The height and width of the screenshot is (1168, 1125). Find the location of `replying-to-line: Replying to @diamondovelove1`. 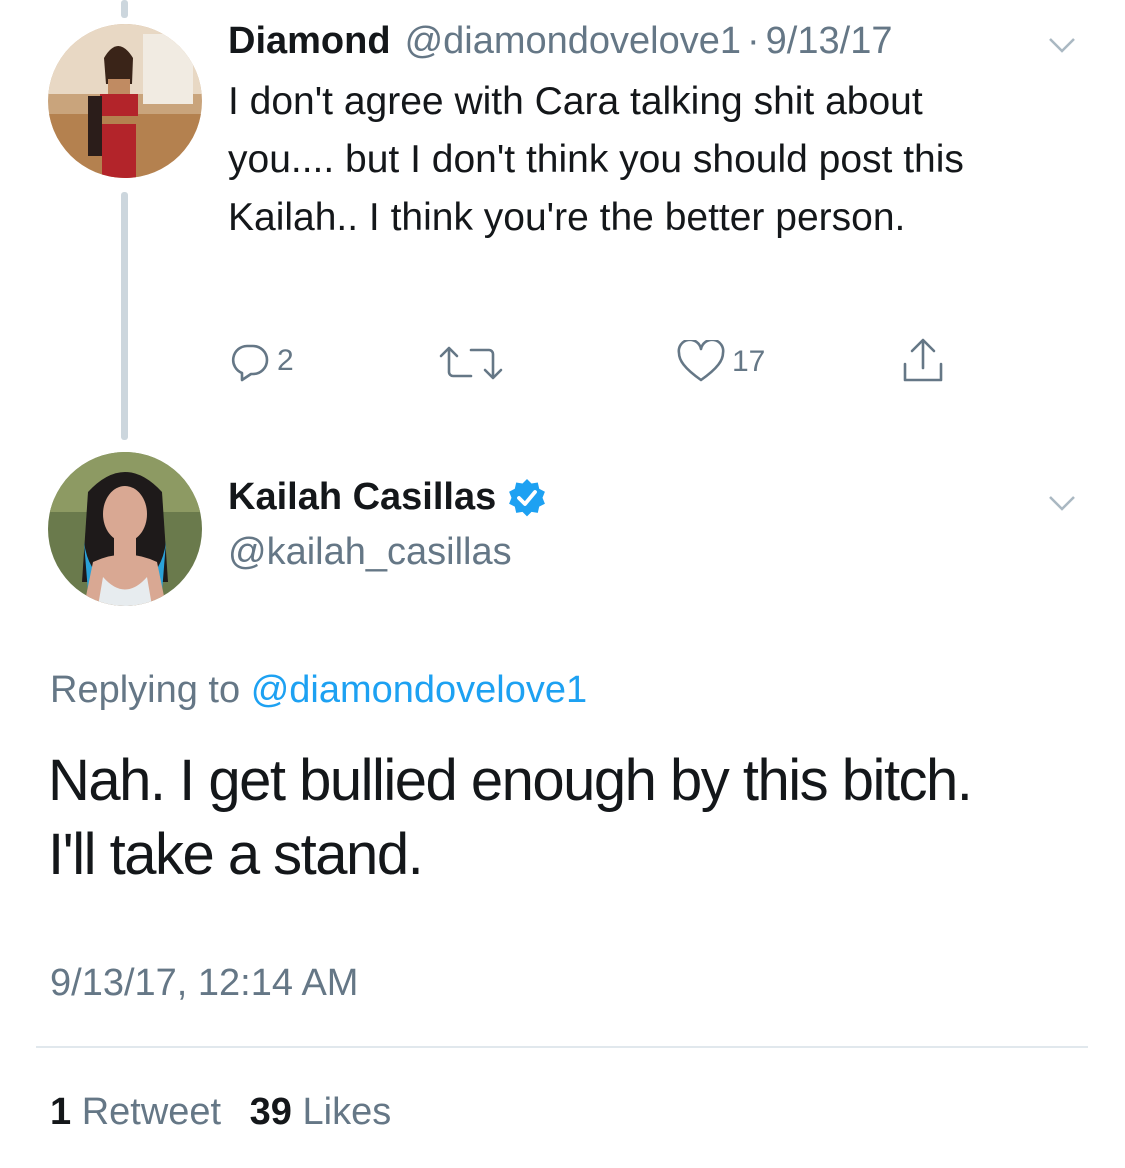

replying-to-line: Replying to @diamondovelove1 is located at coordinates (318, 690).